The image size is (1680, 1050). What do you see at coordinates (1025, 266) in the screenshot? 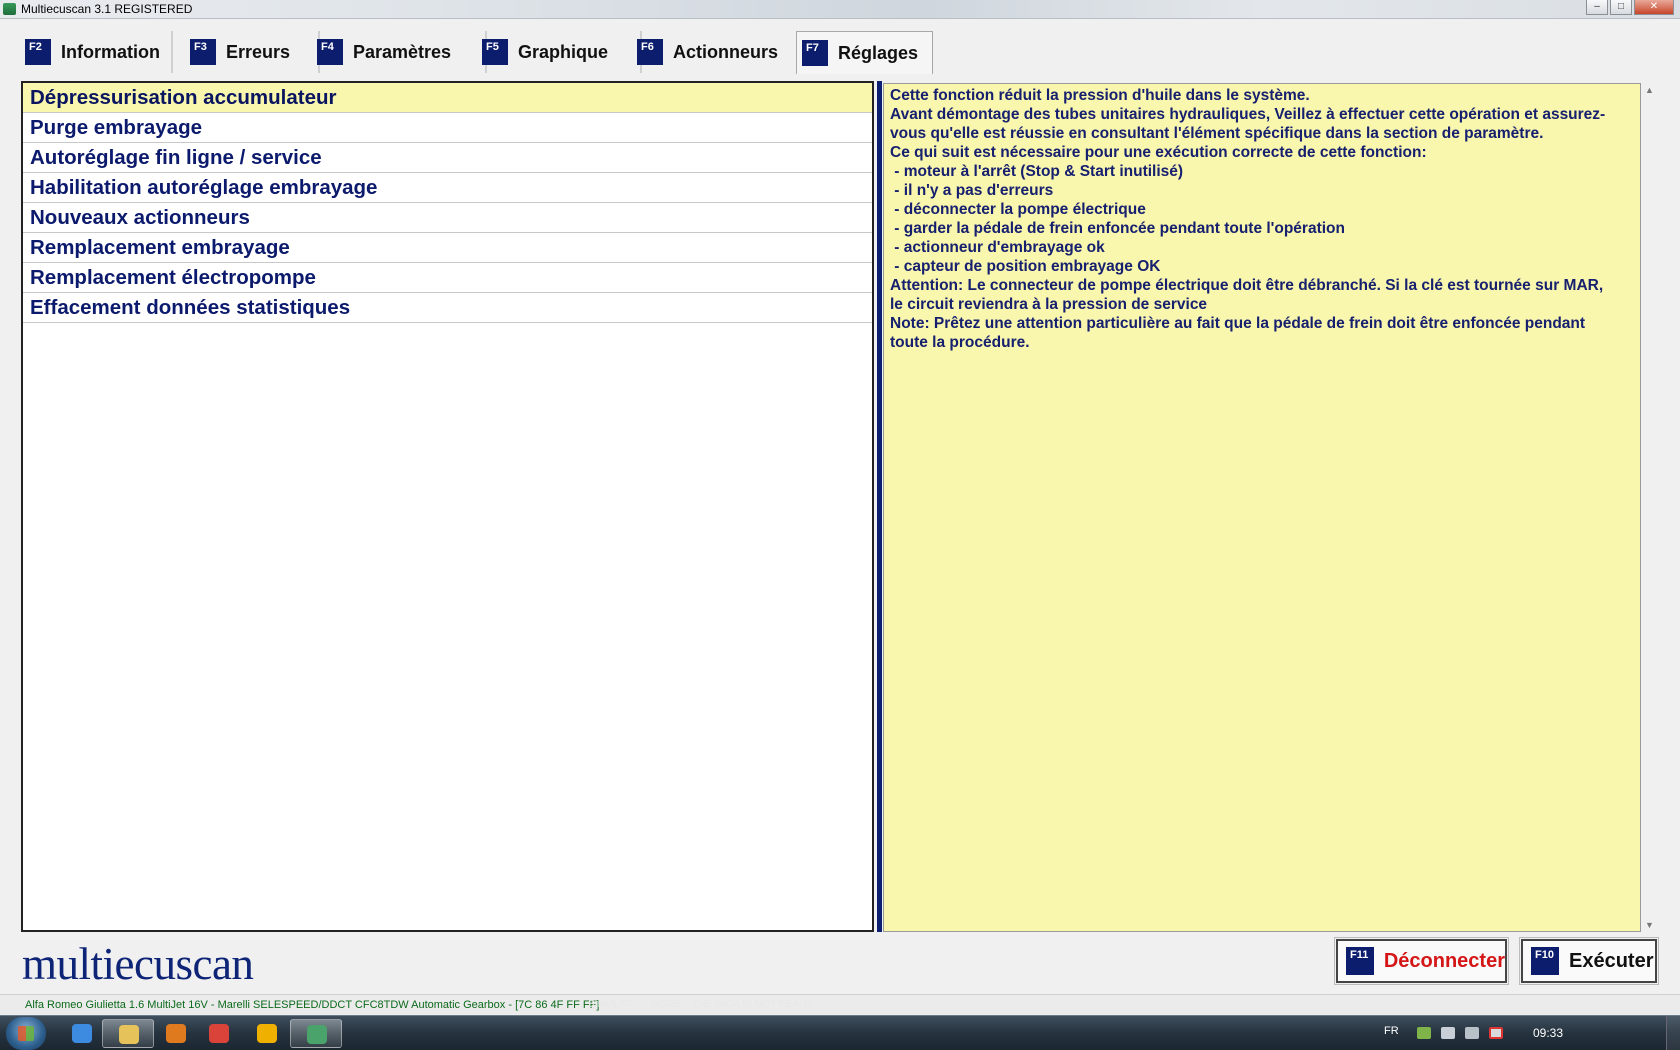
I see `description-line: - capteur de position embrayage OK` at bounding box center [1025, 266].